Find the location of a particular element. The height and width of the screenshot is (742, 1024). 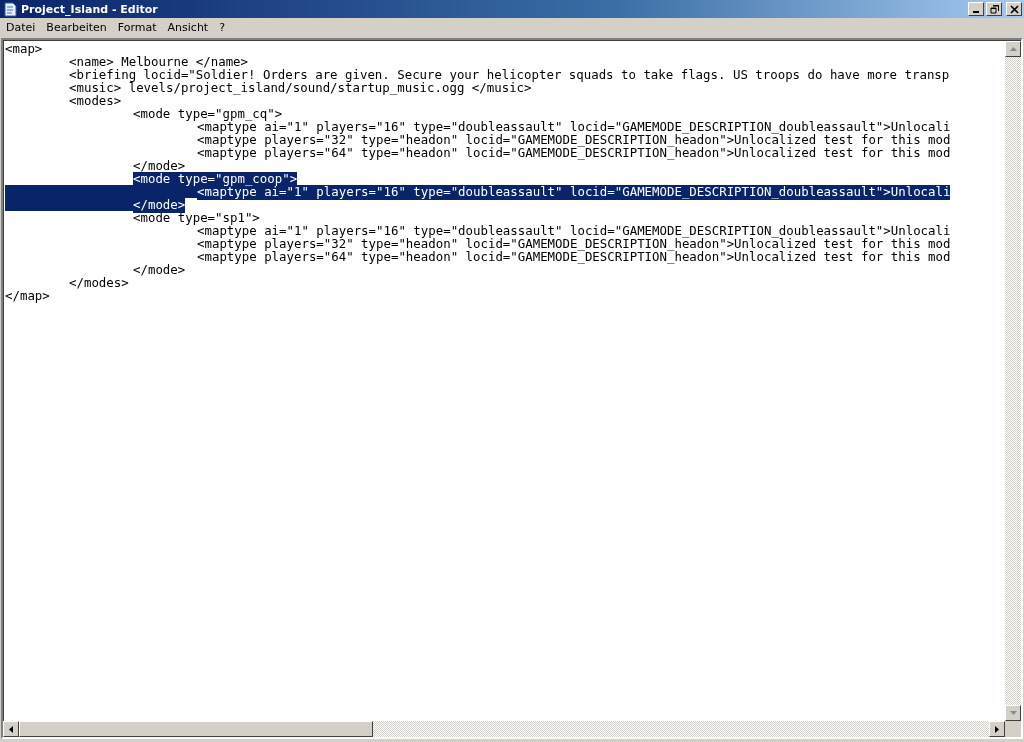

code-line: <mode type="sp1"> is located at coordinates (196, 217).